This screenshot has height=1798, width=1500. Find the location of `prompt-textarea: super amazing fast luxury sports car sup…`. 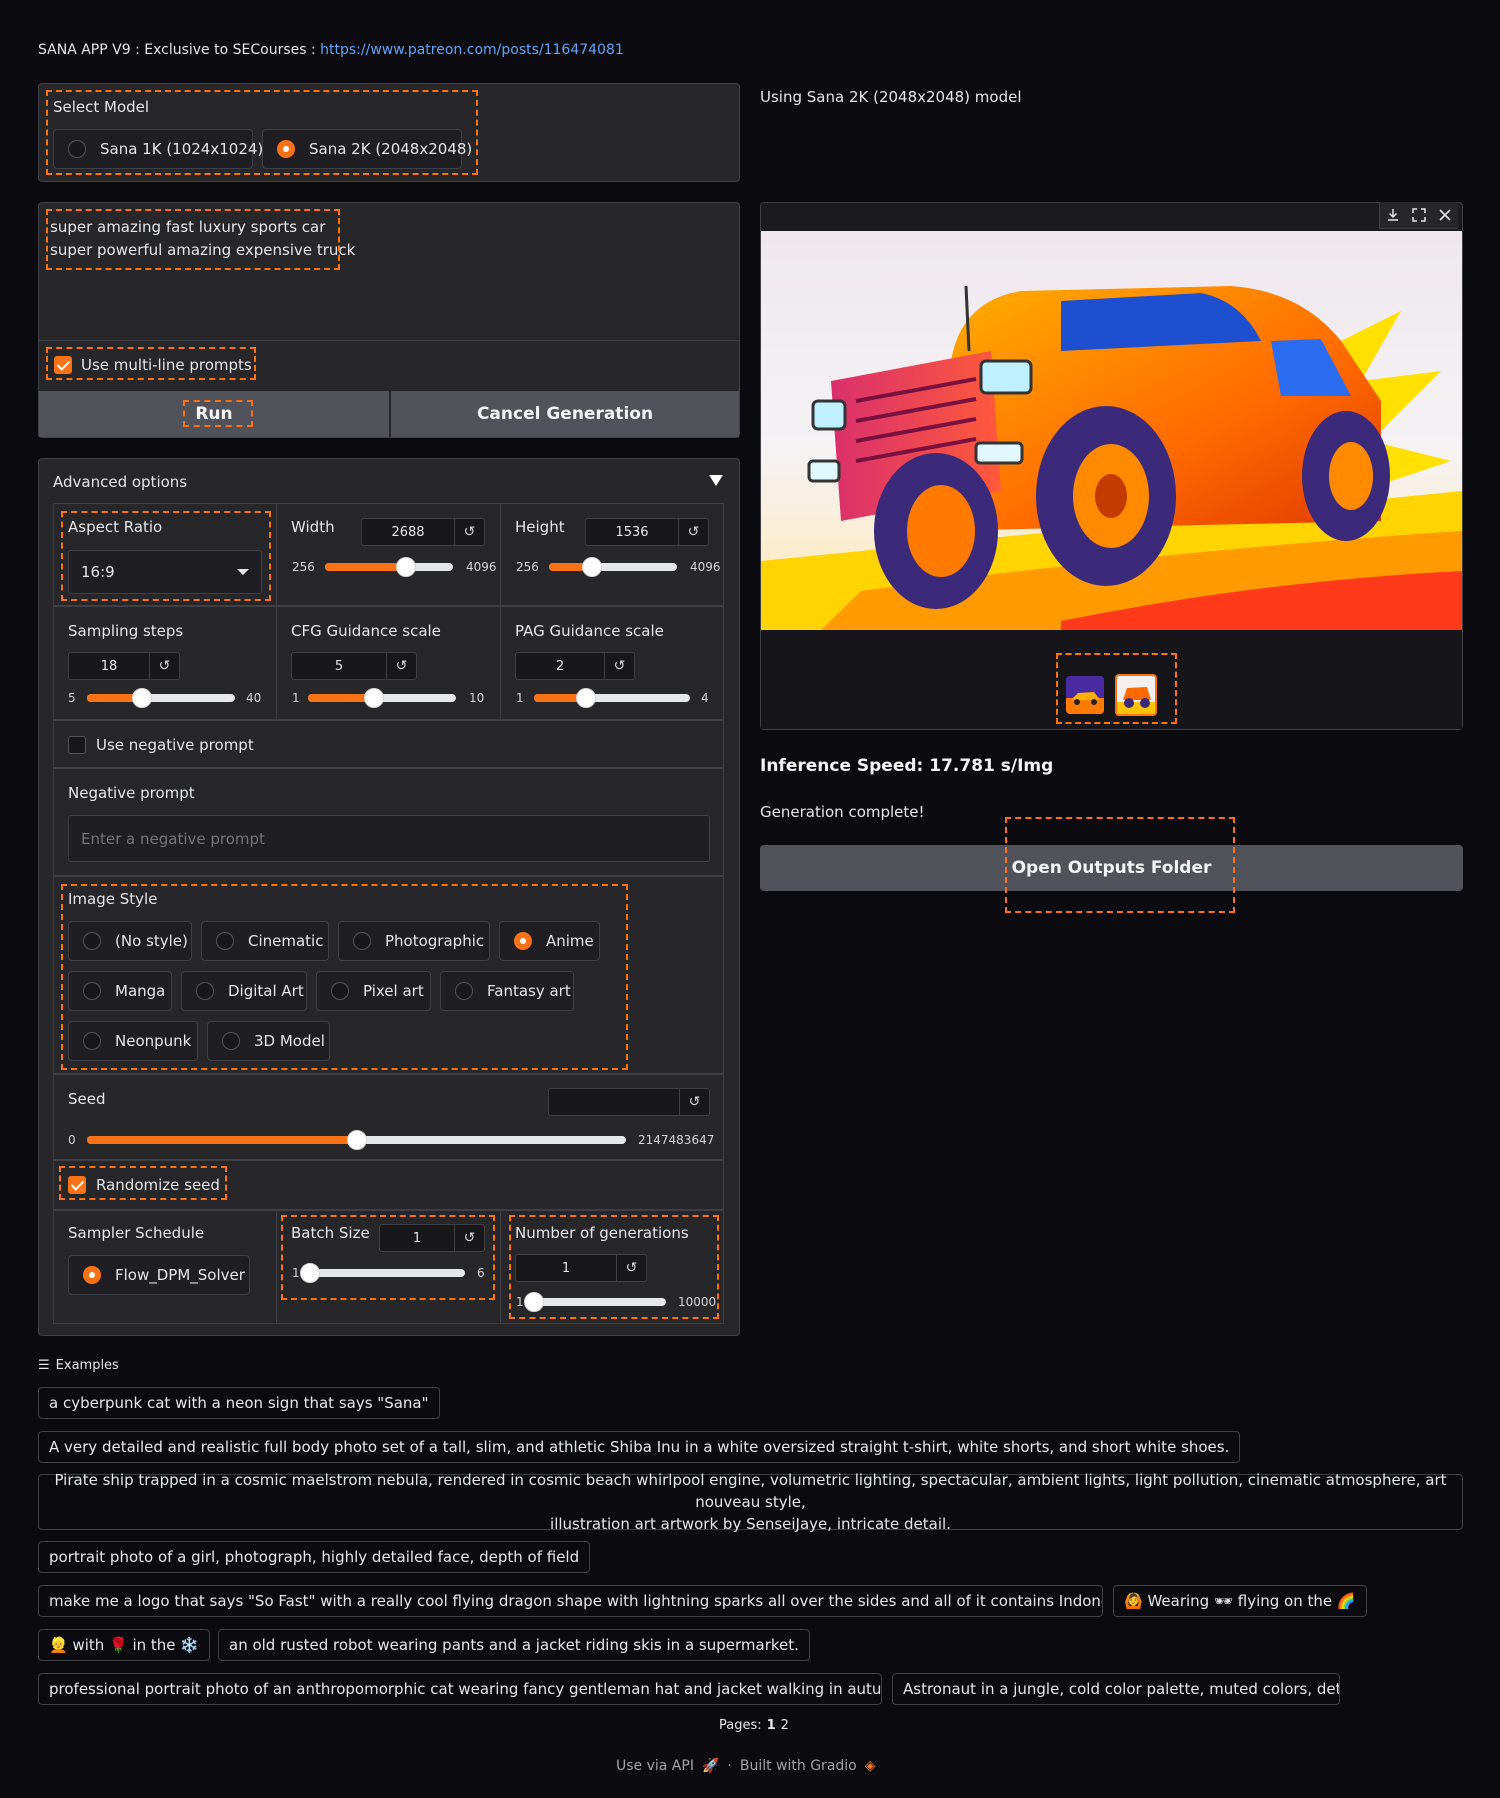

prompt-textarea: super amazing fast luxury sports car sup… is located at coordinates (389, 271).